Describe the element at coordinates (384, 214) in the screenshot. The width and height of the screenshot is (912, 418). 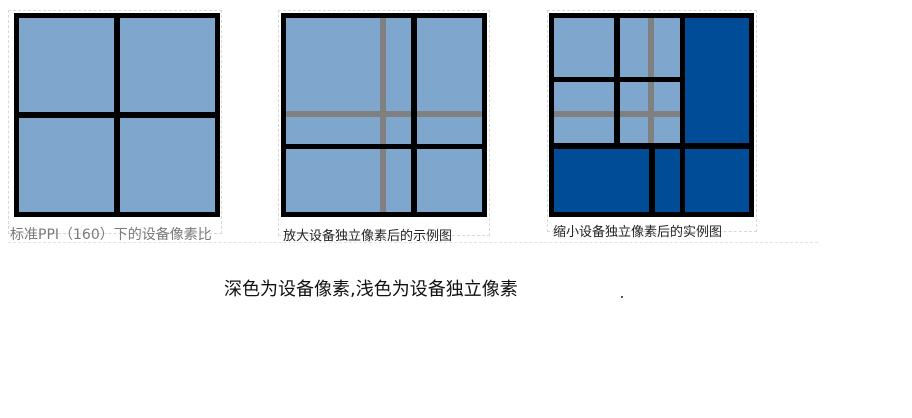
I see `outer-border-bottom` at that location.